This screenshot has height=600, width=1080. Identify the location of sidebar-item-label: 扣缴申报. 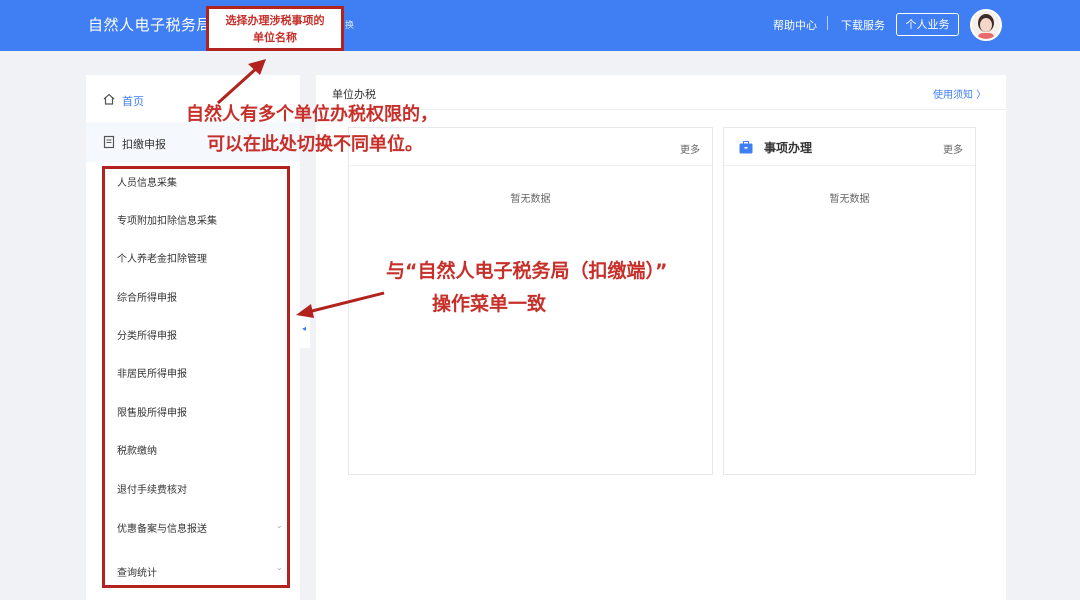
(144, 144).